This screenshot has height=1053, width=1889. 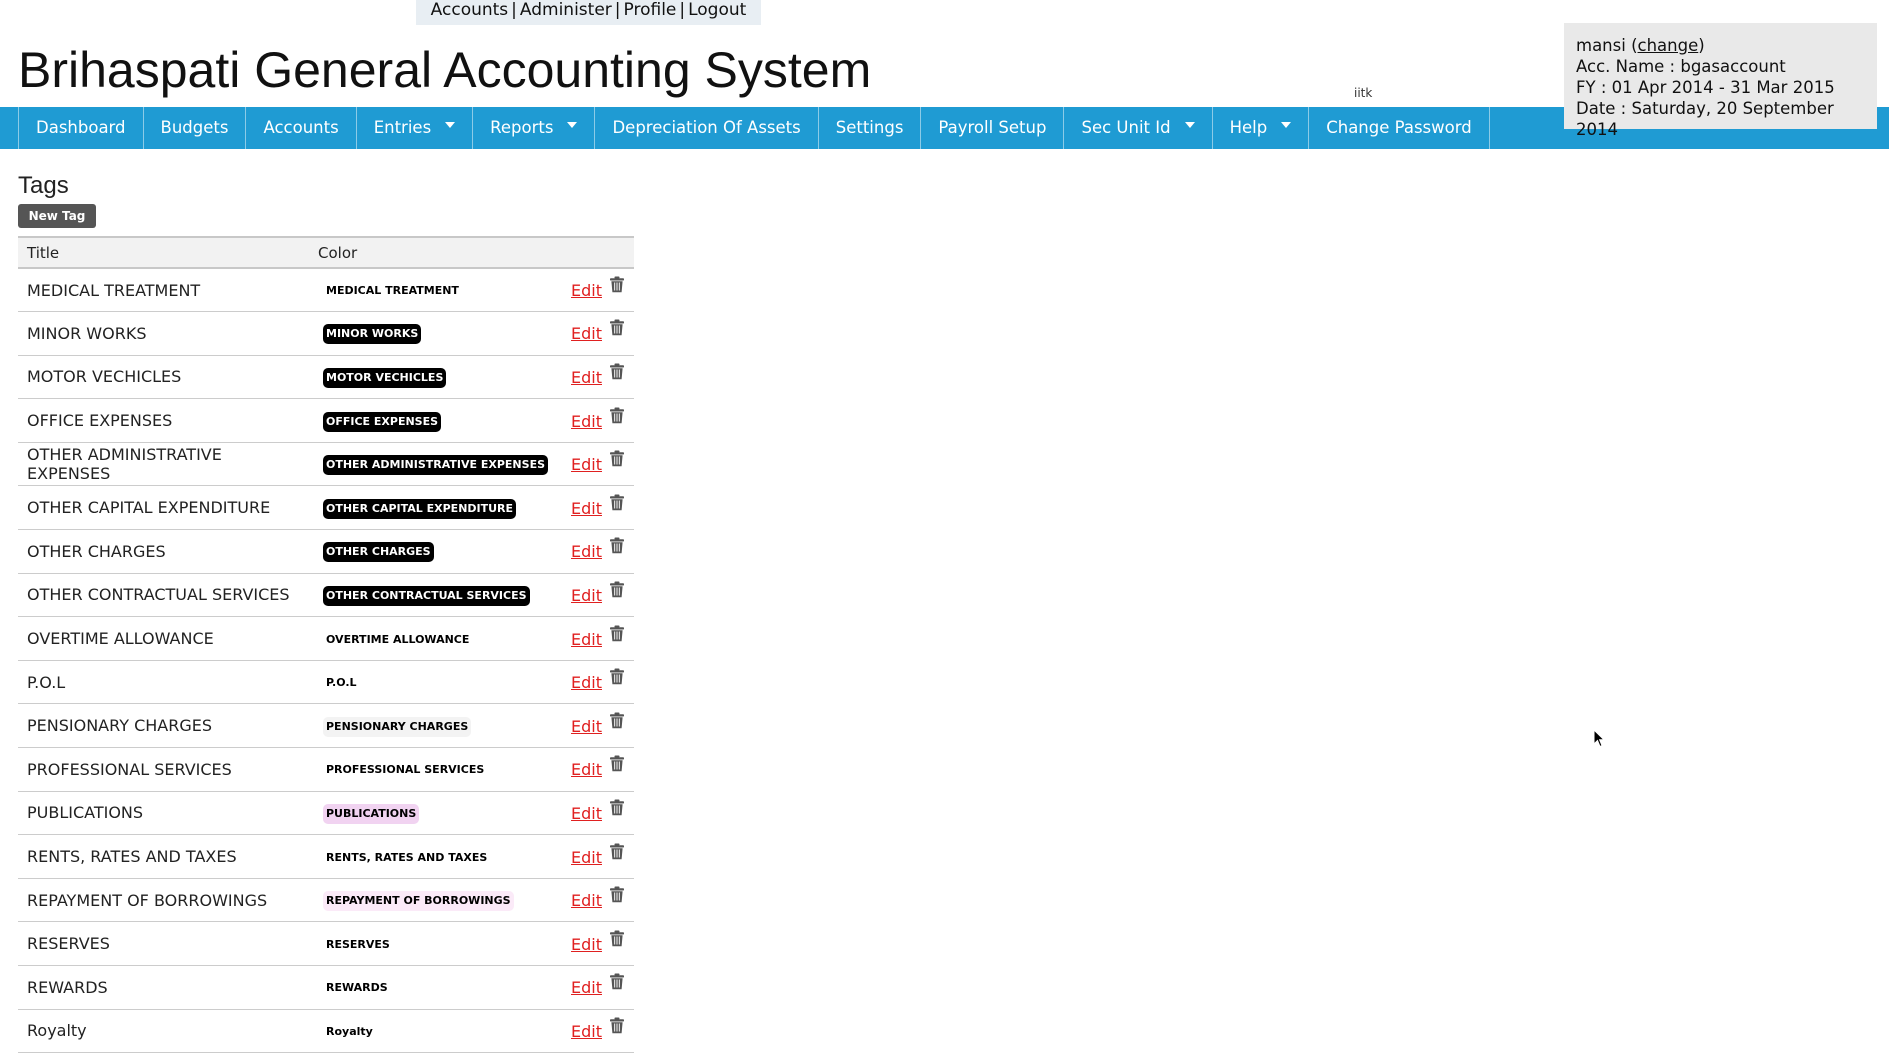 What do you see at coordinates (57, 216) in the screenshot?
I see `new-tag-button: New Tag` at bounding box center [57, 216].